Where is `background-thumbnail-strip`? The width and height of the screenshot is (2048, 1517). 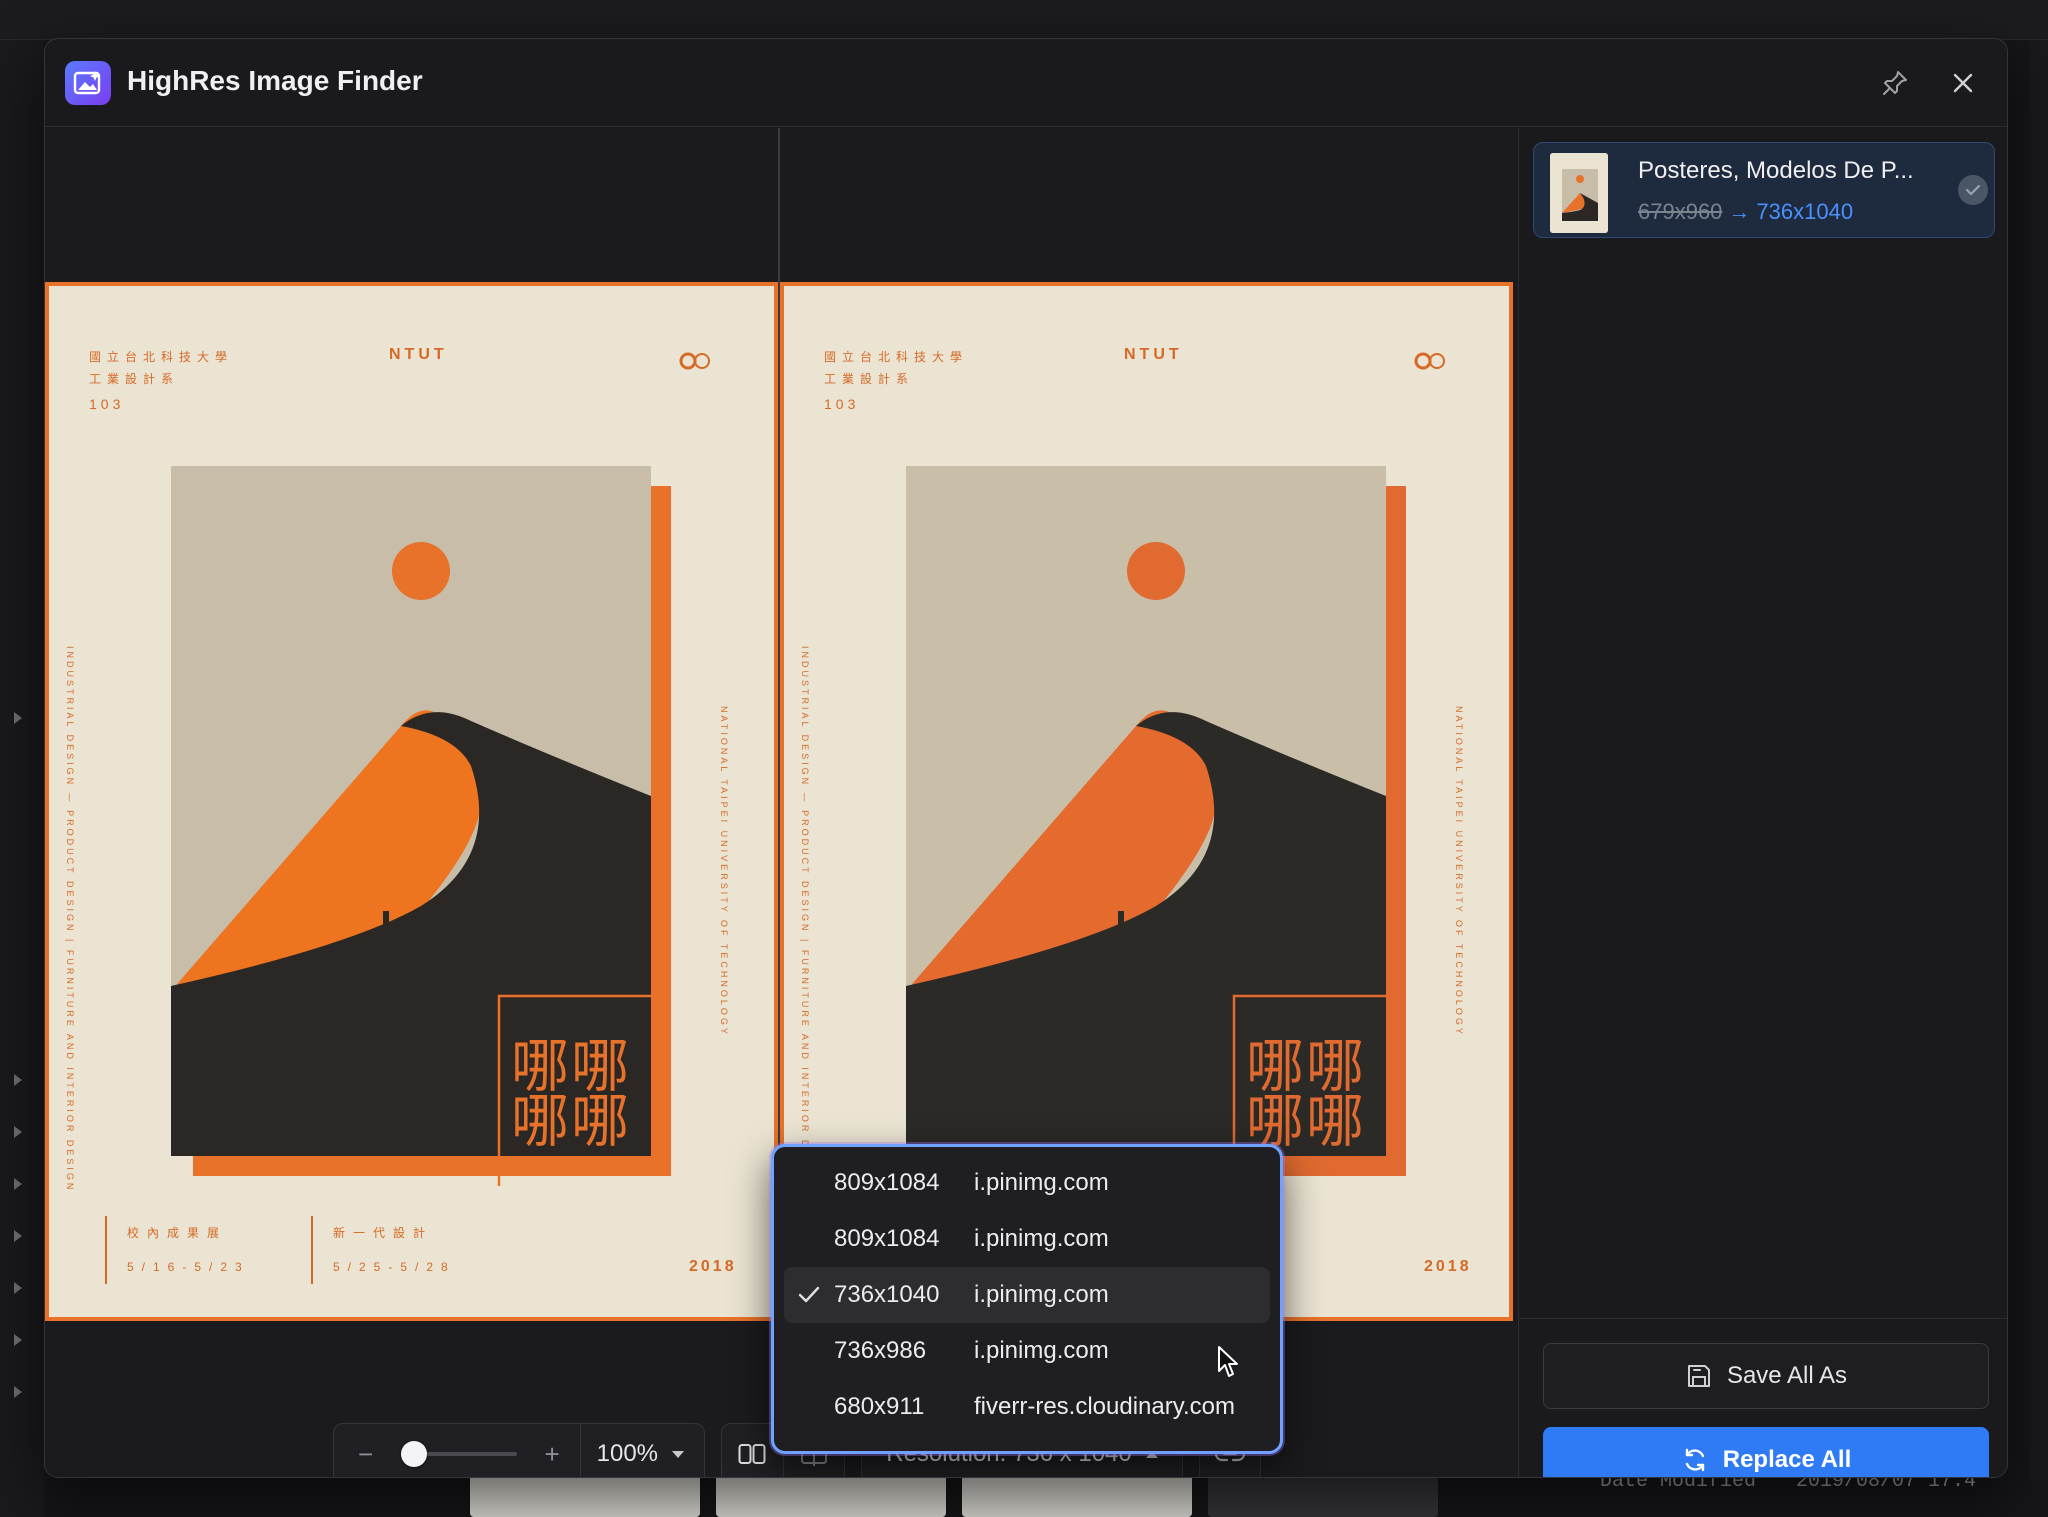
background-thumbnail-strip is located at coordinates (1020, 1496).